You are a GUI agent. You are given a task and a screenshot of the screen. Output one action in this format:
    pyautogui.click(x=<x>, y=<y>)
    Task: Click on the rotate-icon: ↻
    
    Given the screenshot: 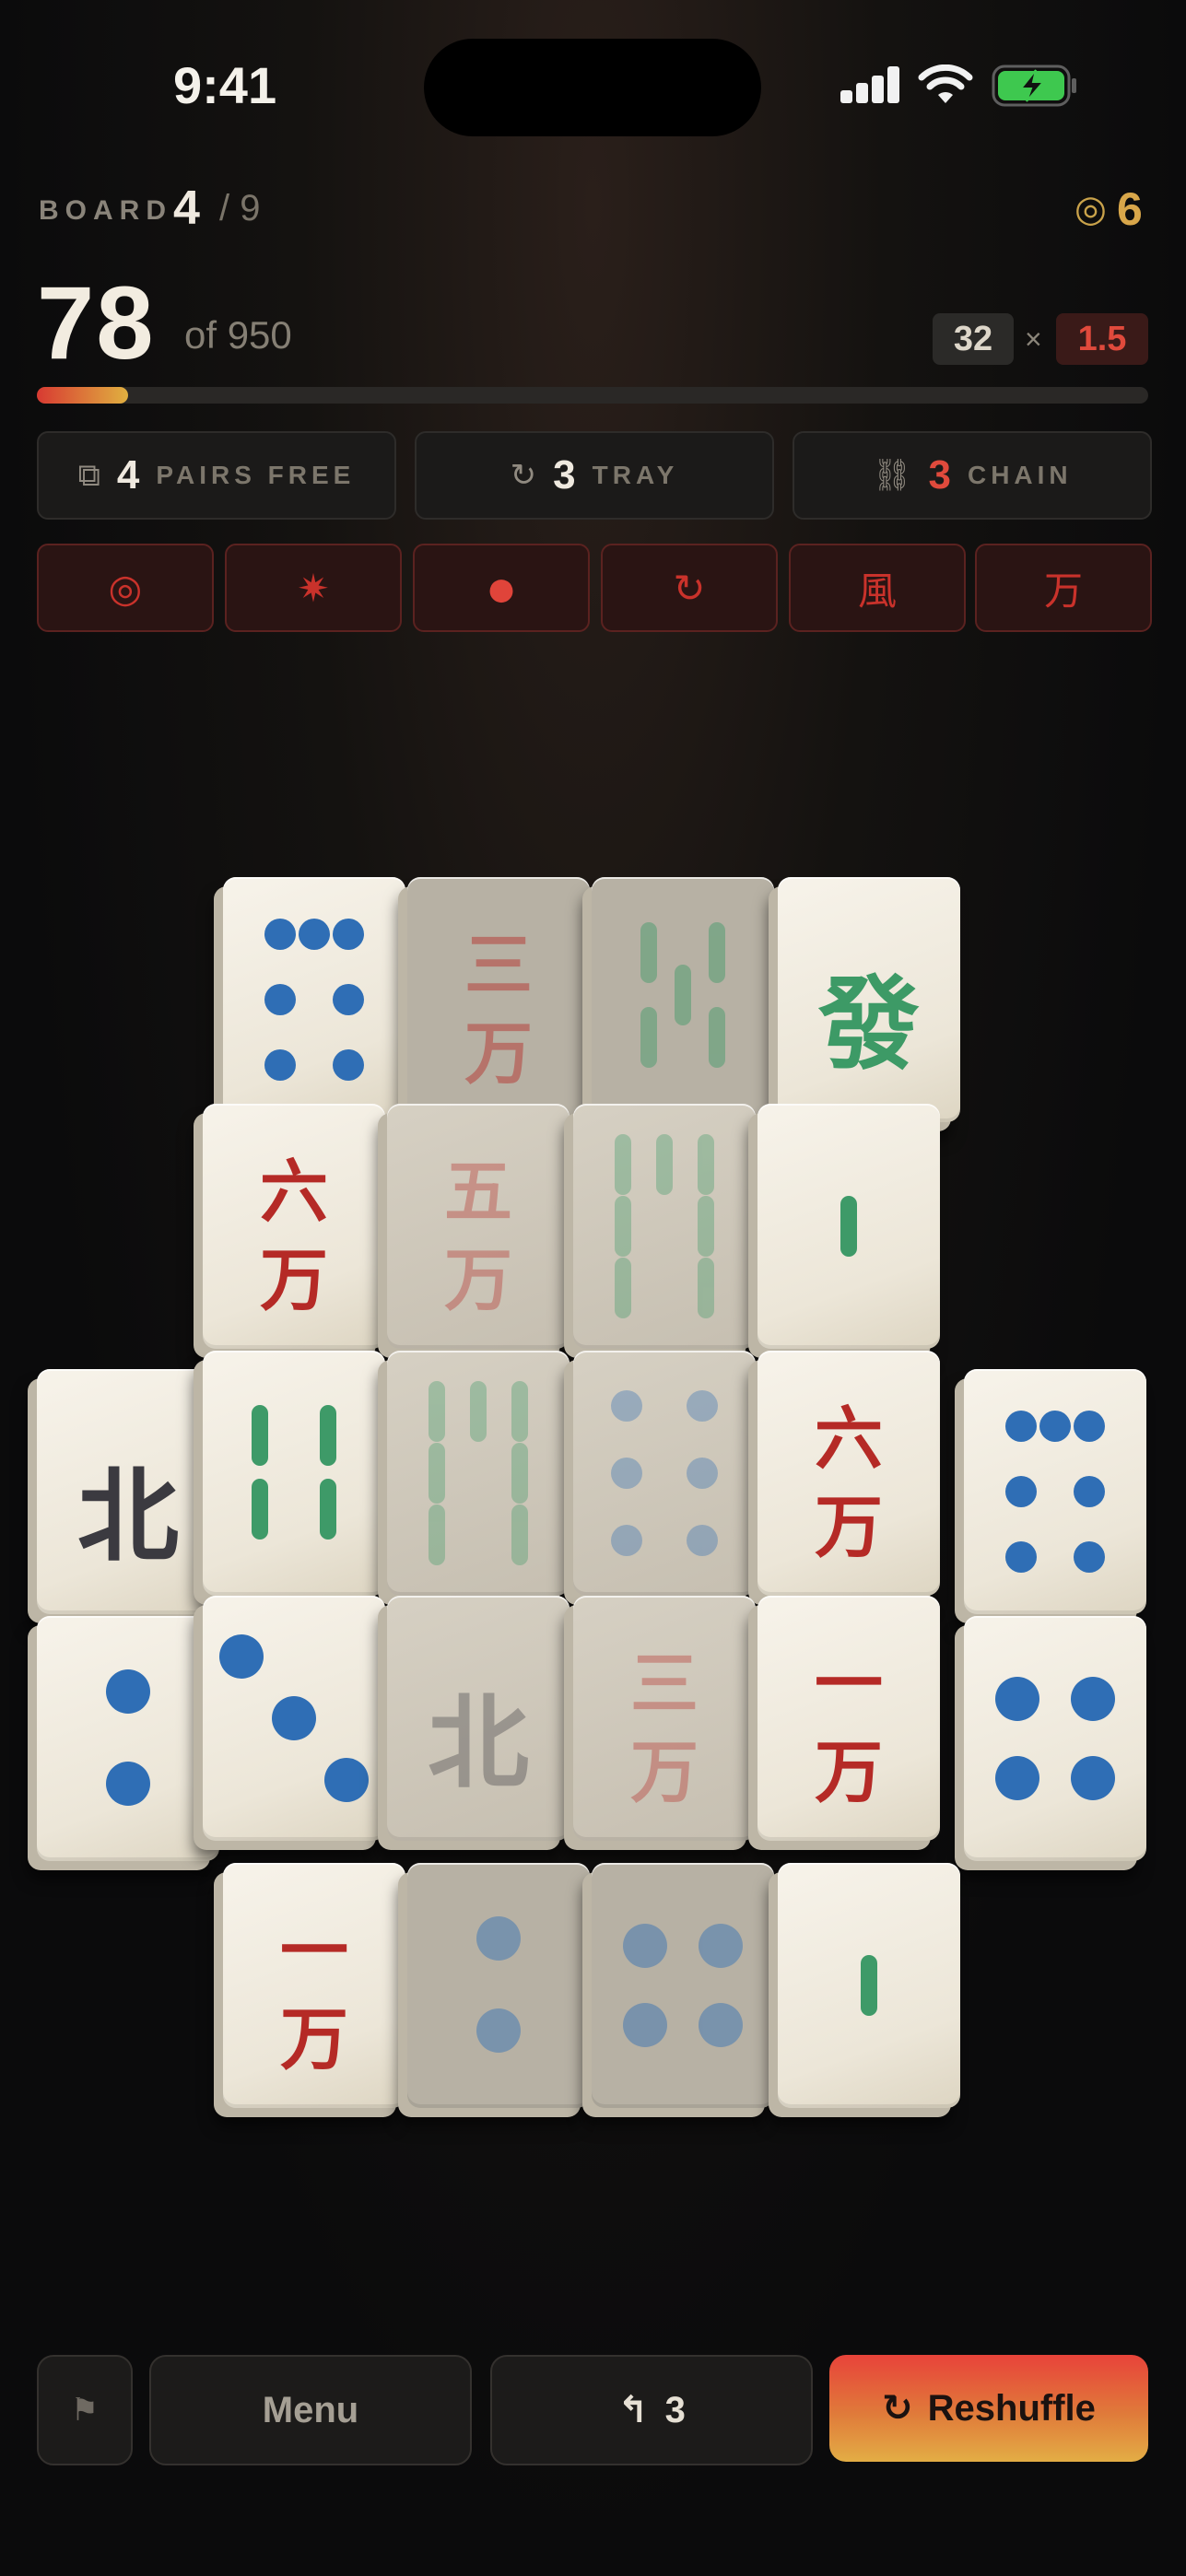 What is the action you would take?
    pyautogui.click(x=689, y=588)
    